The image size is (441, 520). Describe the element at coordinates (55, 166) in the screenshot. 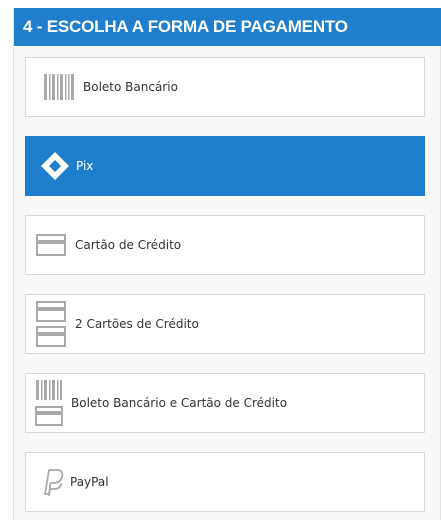

I see `pix-icon` at that location.